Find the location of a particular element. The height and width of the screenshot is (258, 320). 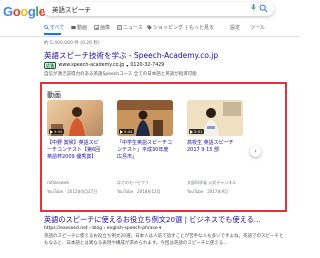

microphone-icon is located at coordinates (253, 8).